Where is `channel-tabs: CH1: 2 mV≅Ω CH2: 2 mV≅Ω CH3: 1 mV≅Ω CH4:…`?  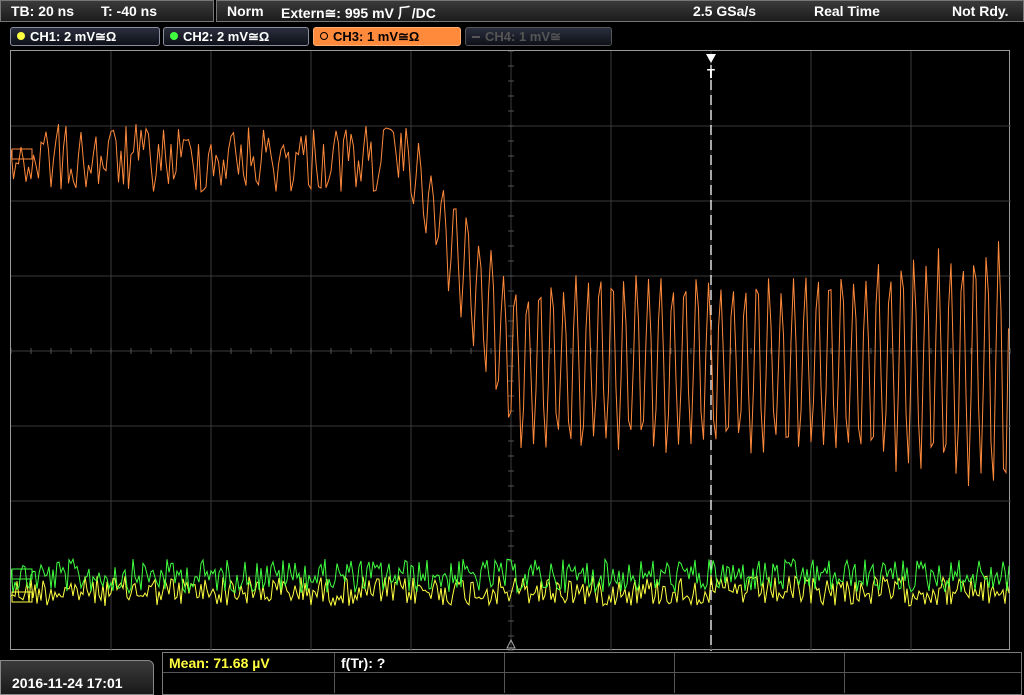 channel-tabs: CH1: 2 mV≅Ω CH2: 2 mV≅Ω CH3: 1 mV≅Ω CH4:… is located at coordinates (512, 36).